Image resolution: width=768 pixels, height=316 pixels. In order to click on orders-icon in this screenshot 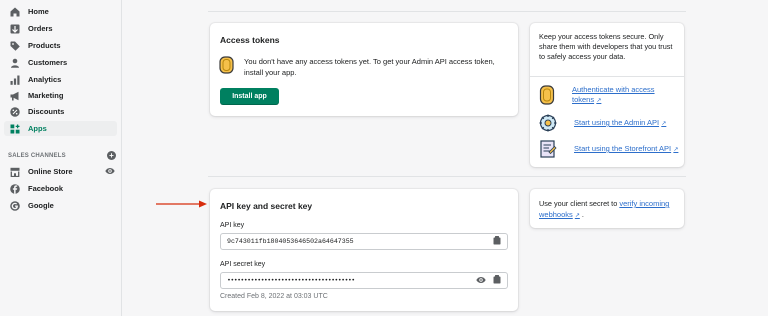, I will do `click(15, 29)`.